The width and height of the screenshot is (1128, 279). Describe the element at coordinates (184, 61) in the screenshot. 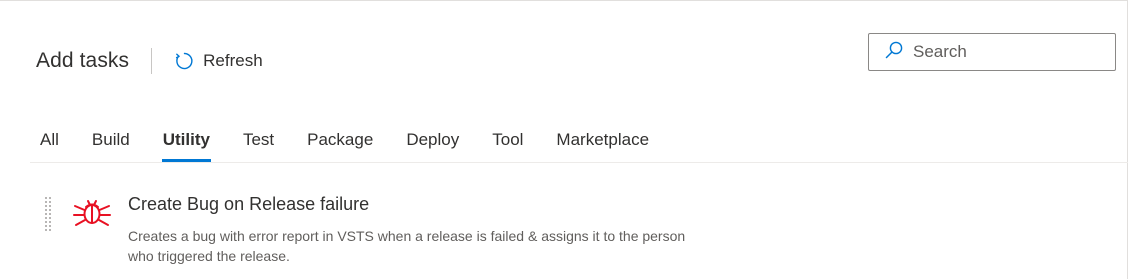

I see `refresh-icon` at that location.